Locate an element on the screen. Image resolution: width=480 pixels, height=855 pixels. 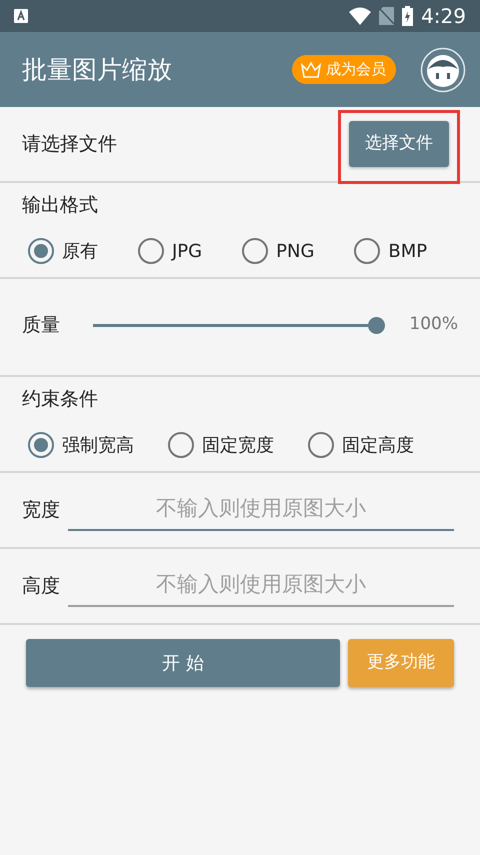
battery-charging-icon is located at coordinates (408, 16).